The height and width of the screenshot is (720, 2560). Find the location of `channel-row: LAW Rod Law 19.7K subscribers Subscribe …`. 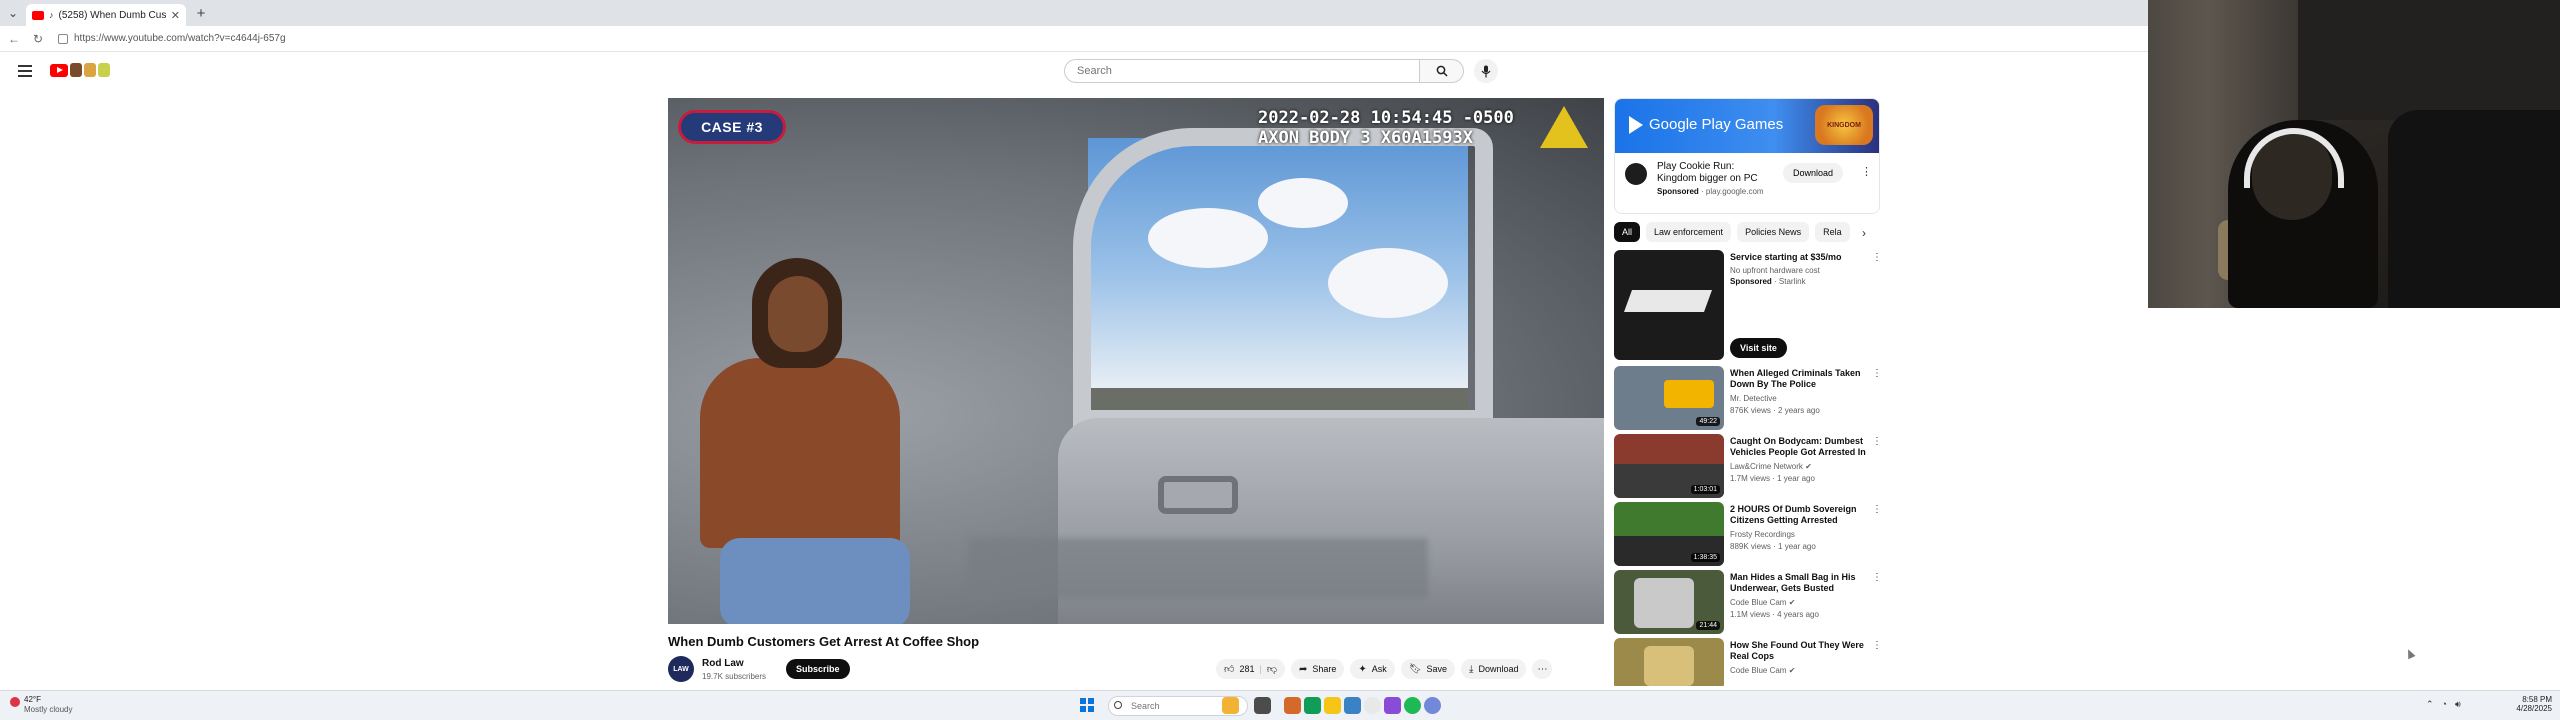

channel-row: LAW Rod Law 19.7K subscribers Subscribe … is located at coordinates (1136, 670).